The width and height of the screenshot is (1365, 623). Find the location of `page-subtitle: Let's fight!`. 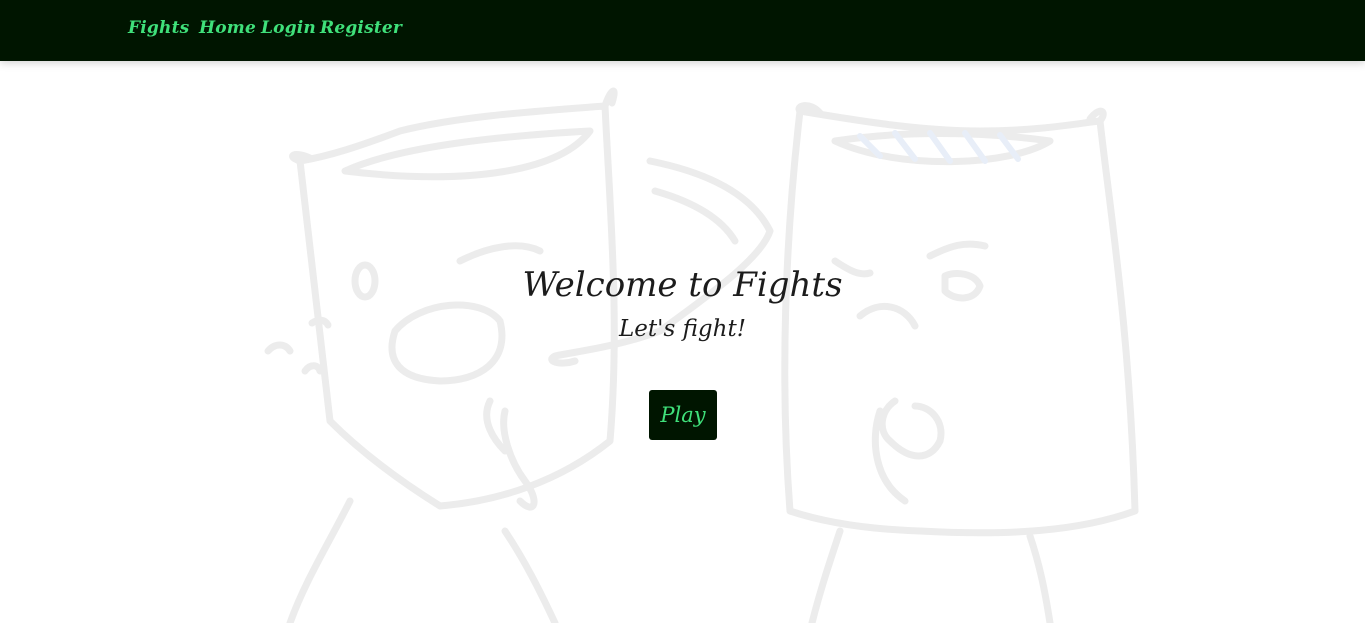

page-subtitle: Let's fight! is located at coordinates (682, 329).